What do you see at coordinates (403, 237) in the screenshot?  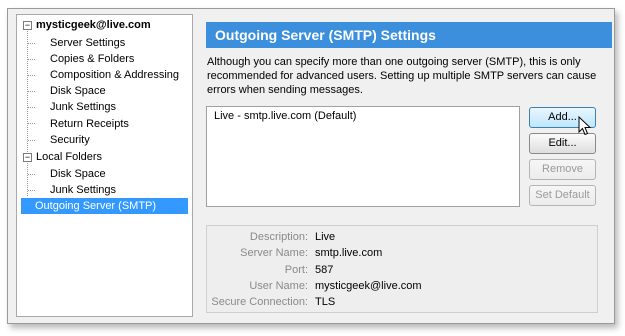 I see `detail-row-description: Description: Live` at bounding box center [403, 237].